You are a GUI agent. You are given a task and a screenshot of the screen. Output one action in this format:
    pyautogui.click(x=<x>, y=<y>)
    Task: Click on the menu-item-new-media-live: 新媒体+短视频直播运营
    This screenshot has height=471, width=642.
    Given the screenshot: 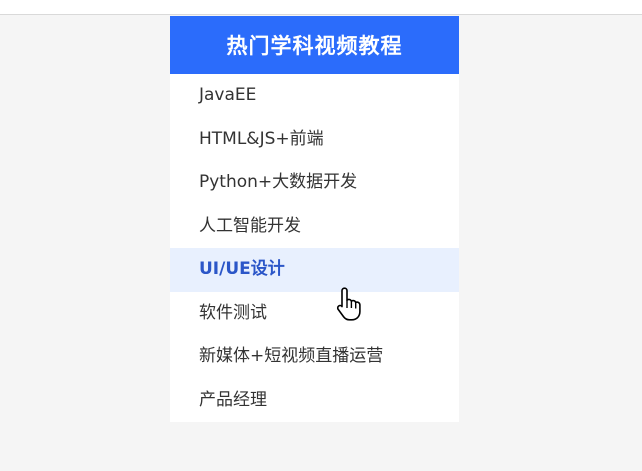 What is the action you would take?
    pyautogui.click(x=314, y=357)
    